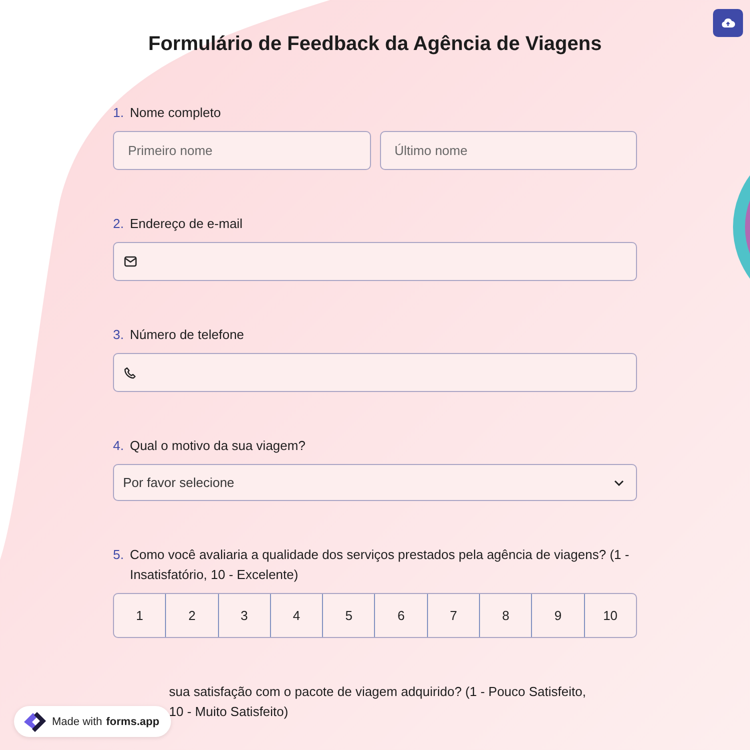 This screenshot has width=750, height=750. What do you see at coordinates (375, 482) in the screenshot?
I see `select-dropdown: Por favor selecione` at bounding box center [375, 482].